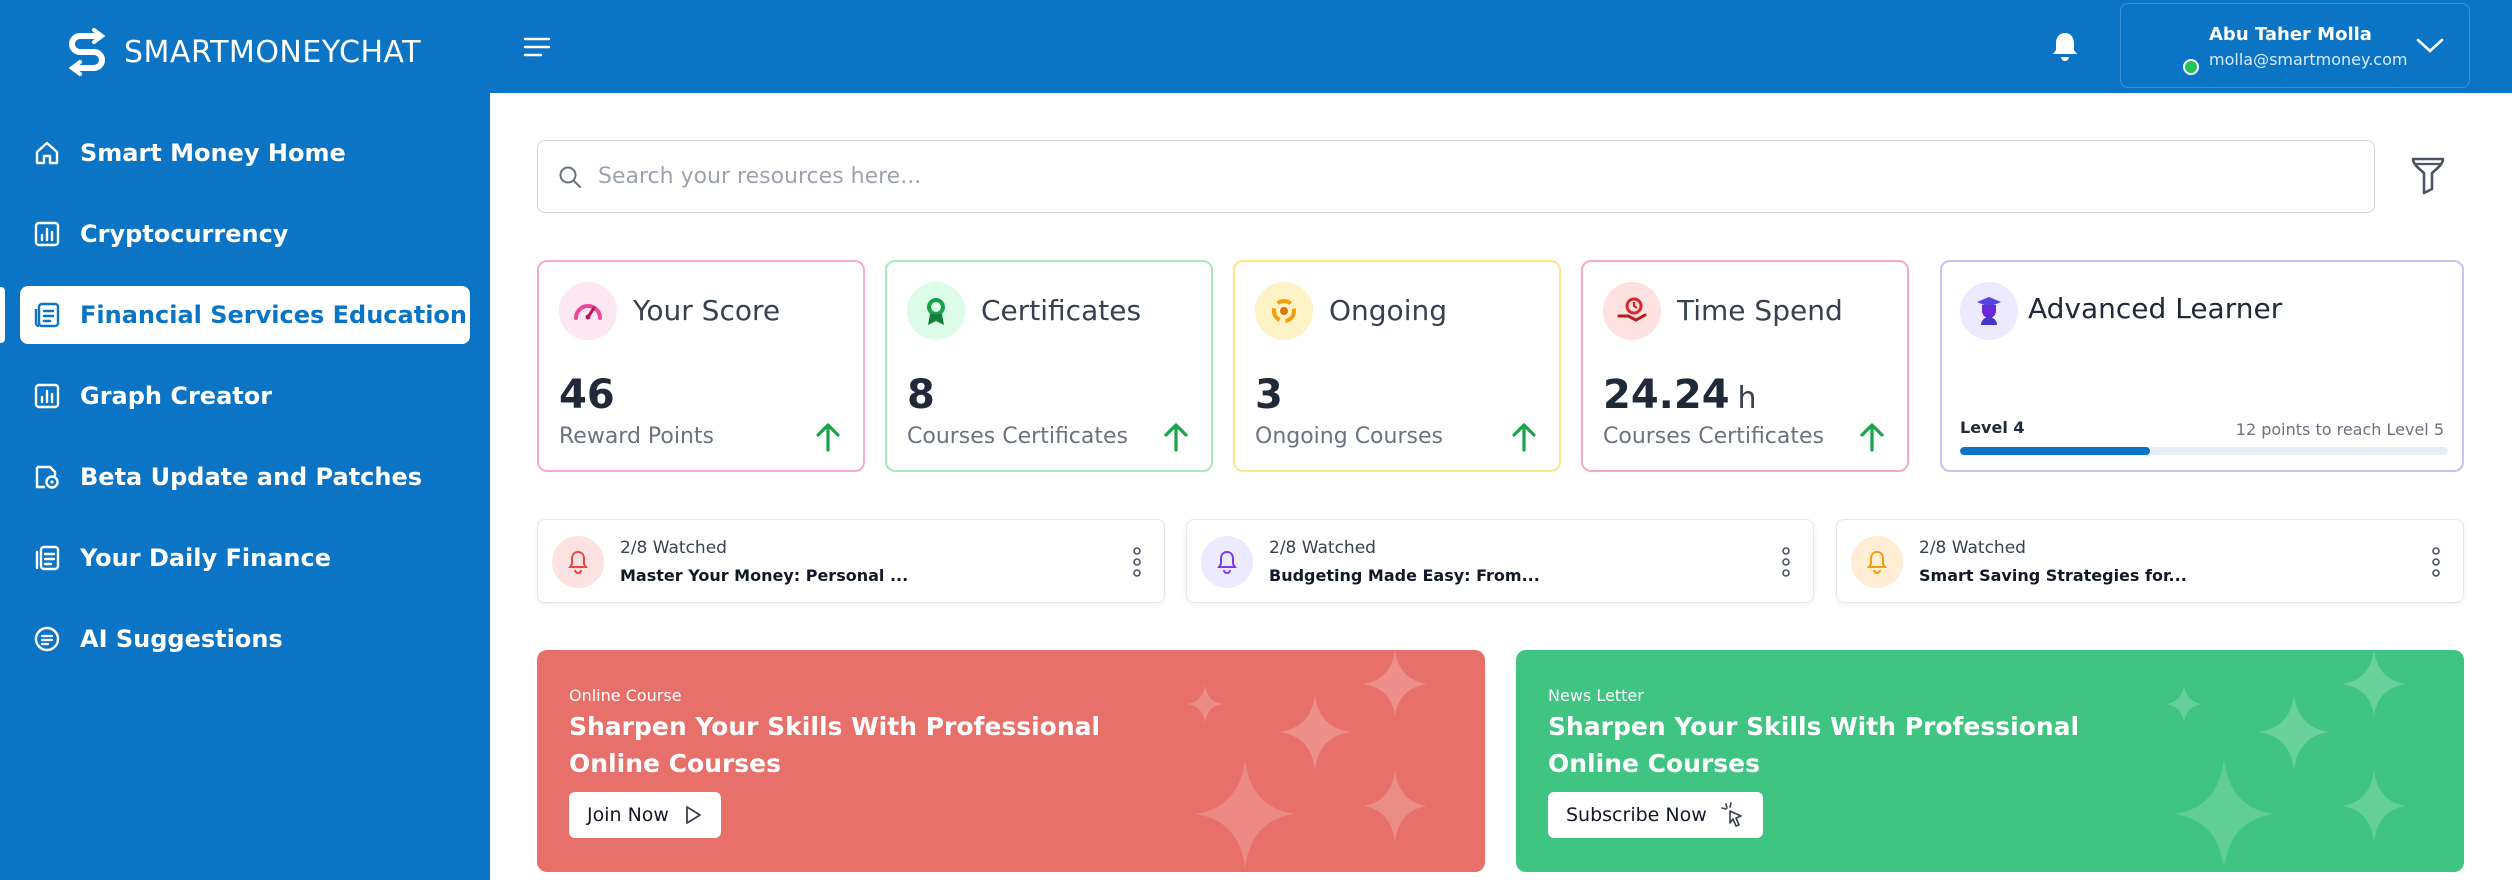  I want to click on gauge-icon, so click(588, 311).